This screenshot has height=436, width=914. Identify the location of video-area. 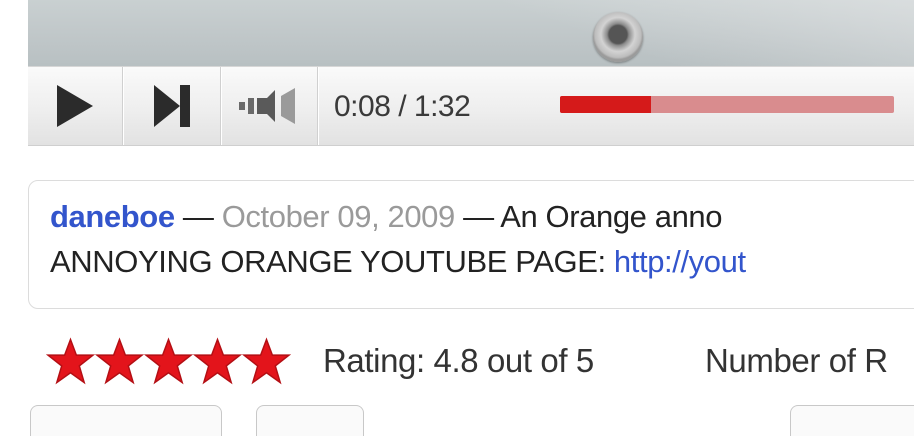
(471, 33).